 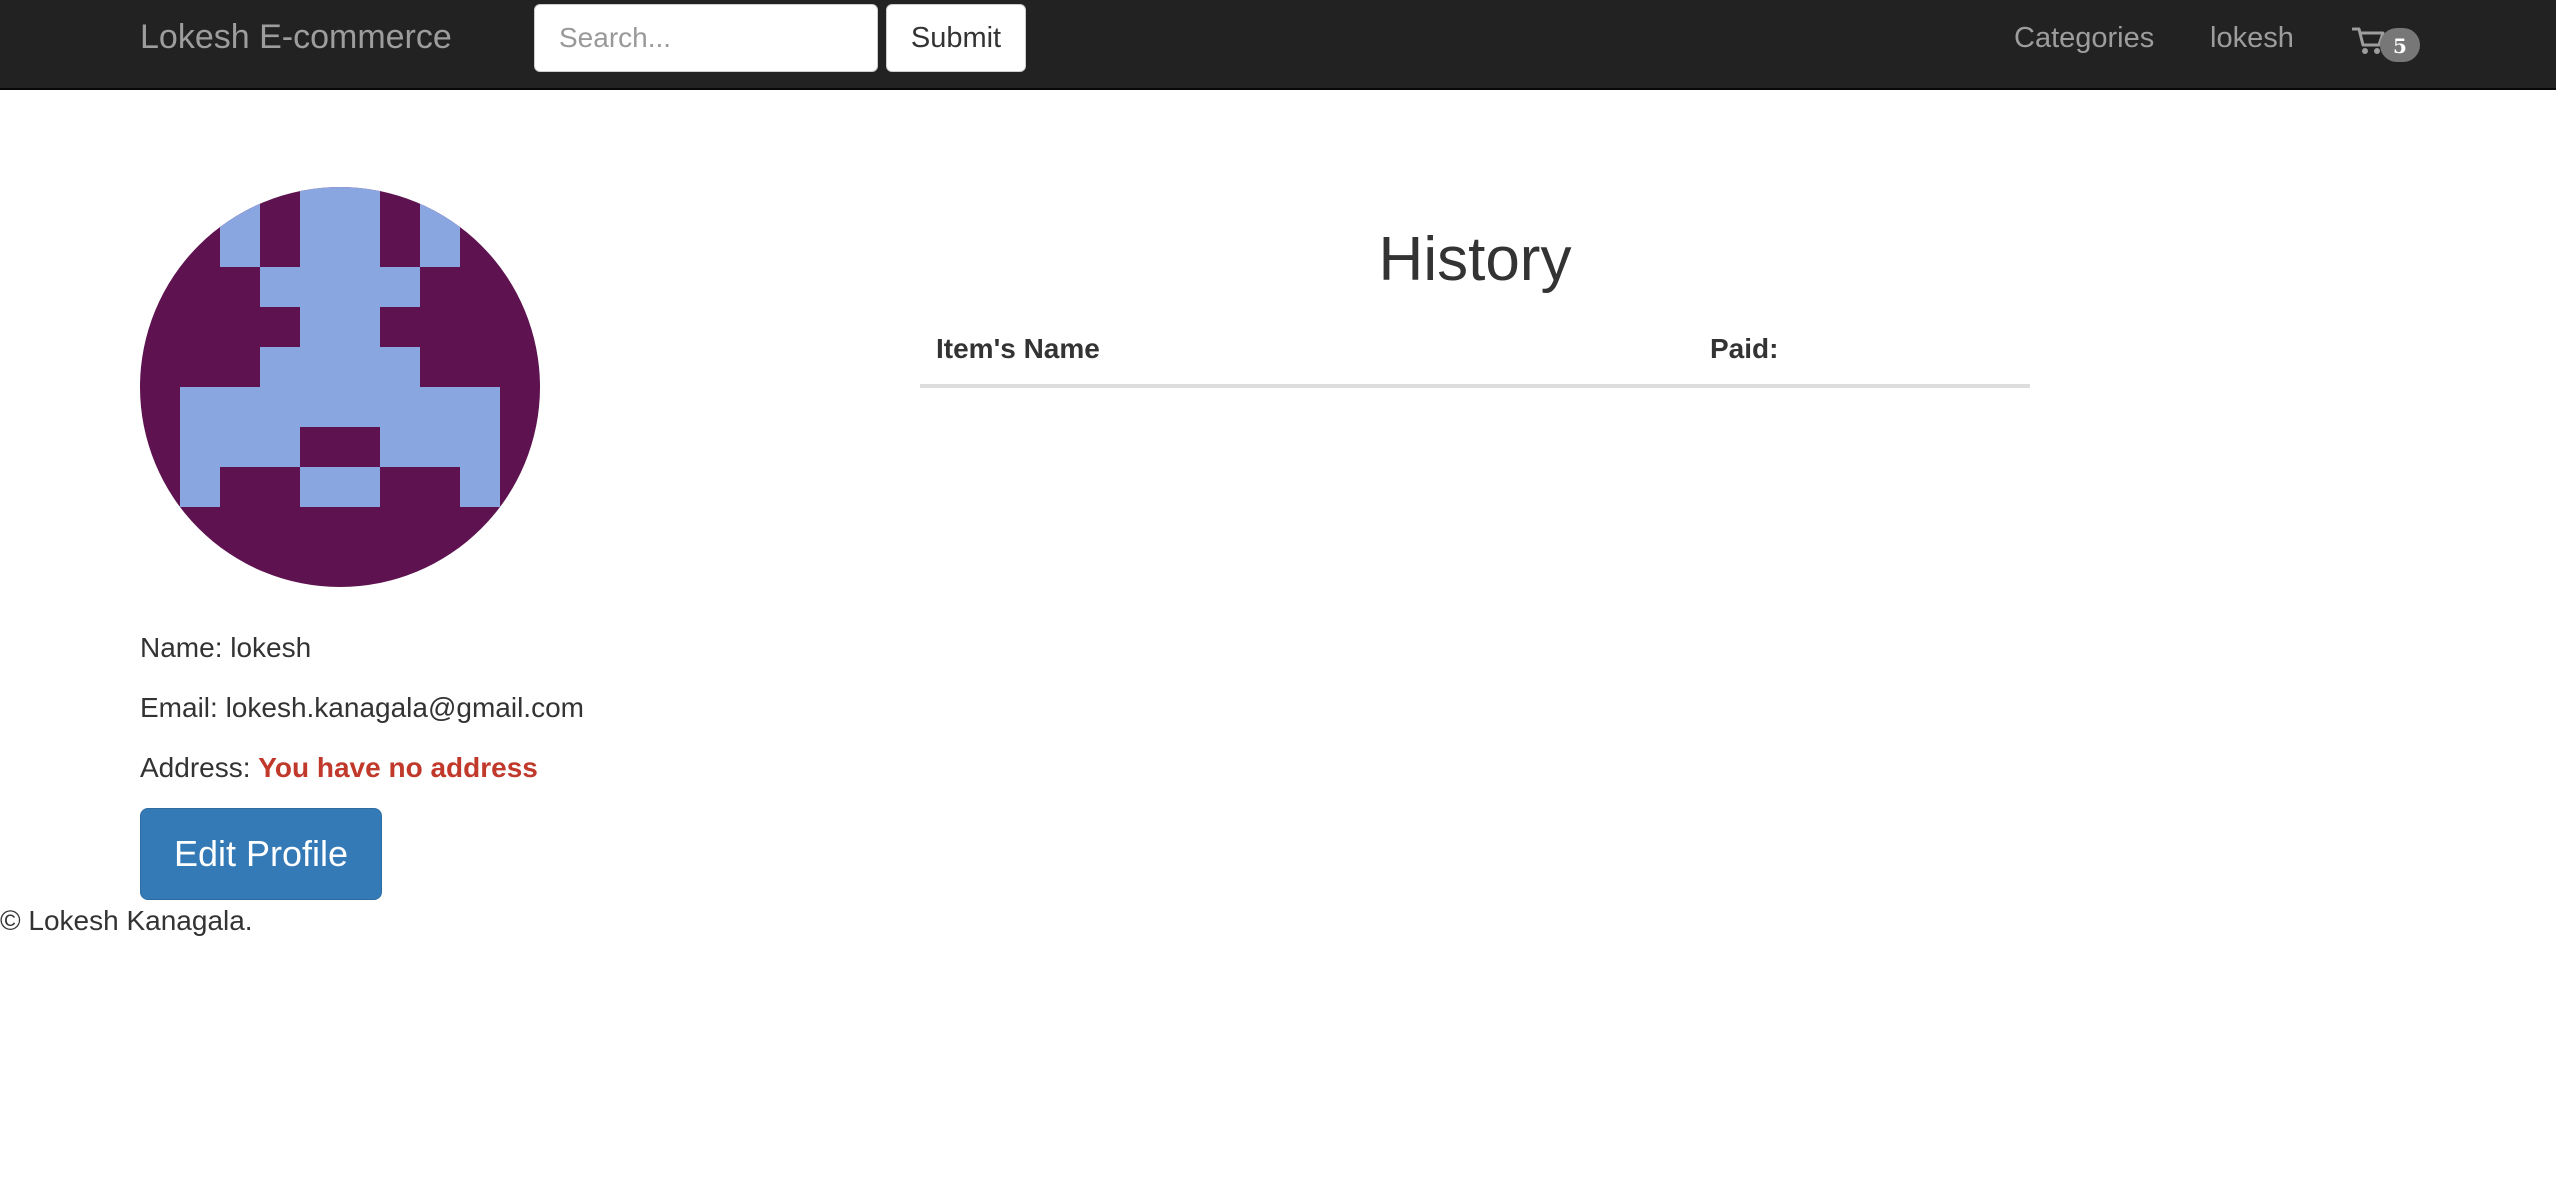 I want to click on history-table: Item's Name Paid:, so click(x=1475, y=355).